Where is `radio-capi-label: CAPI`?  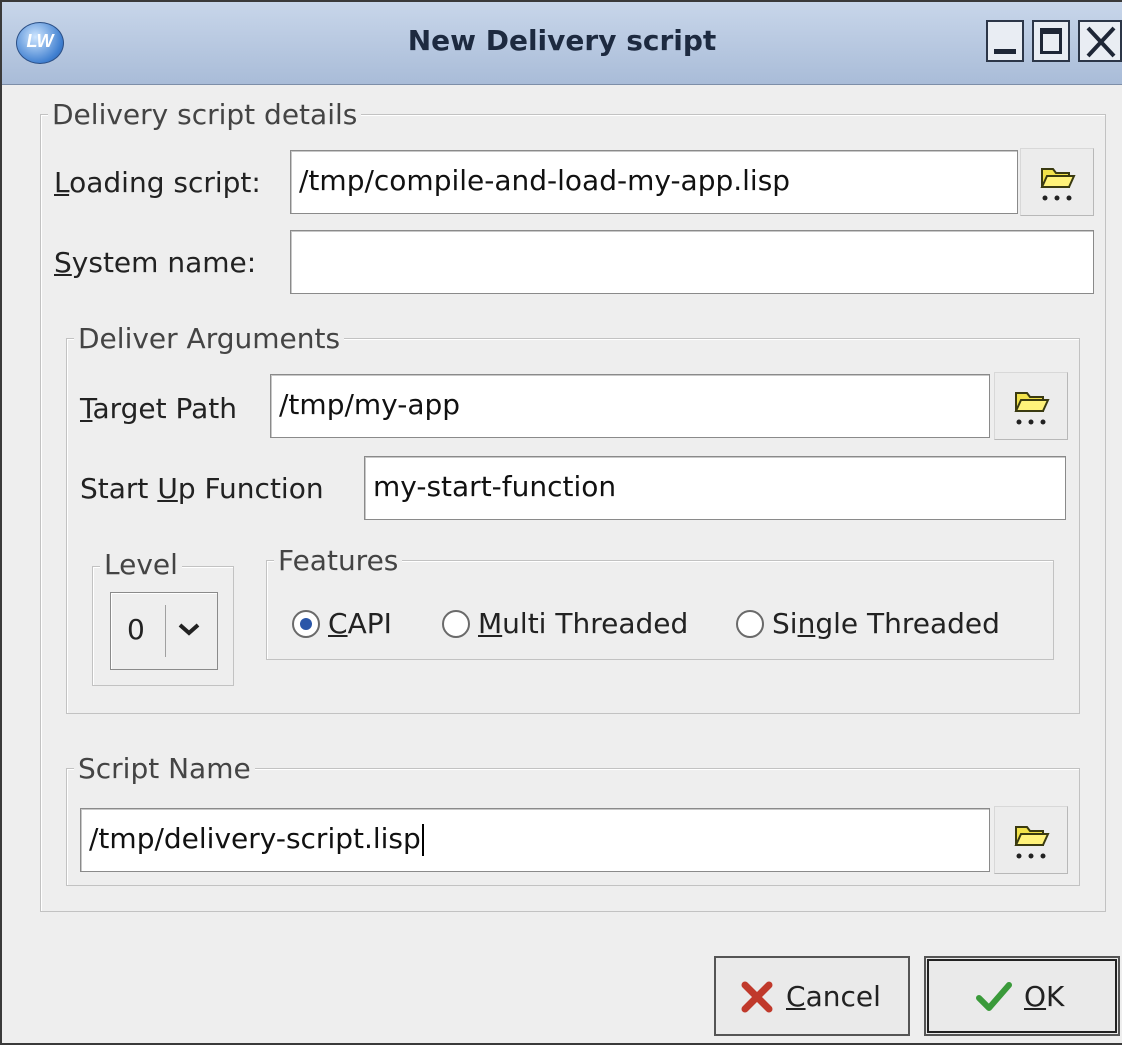
radio-capi-label: CAPI is located at coordinates (360, 623).